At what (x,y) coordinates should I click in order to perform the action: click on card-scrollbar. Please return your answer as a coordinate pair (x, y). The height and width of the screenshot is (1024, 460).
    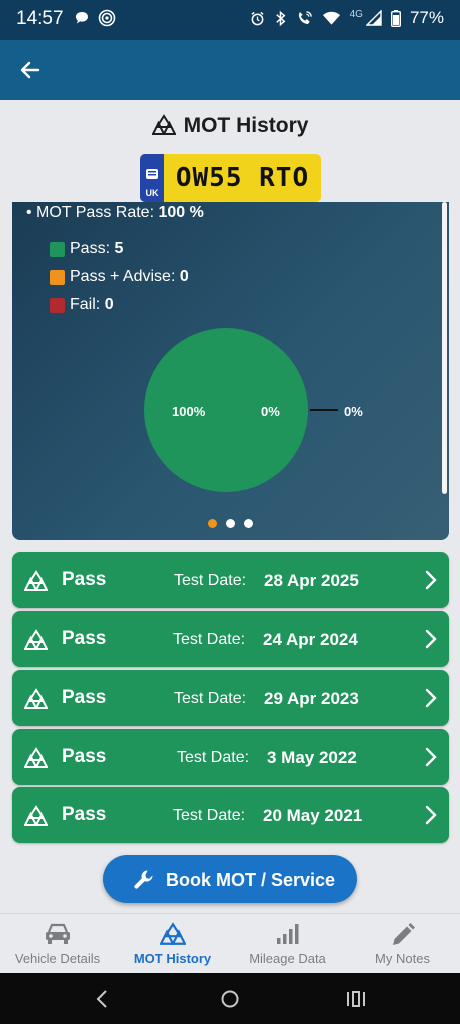
    Looking at the image, I should click on (444, 348).